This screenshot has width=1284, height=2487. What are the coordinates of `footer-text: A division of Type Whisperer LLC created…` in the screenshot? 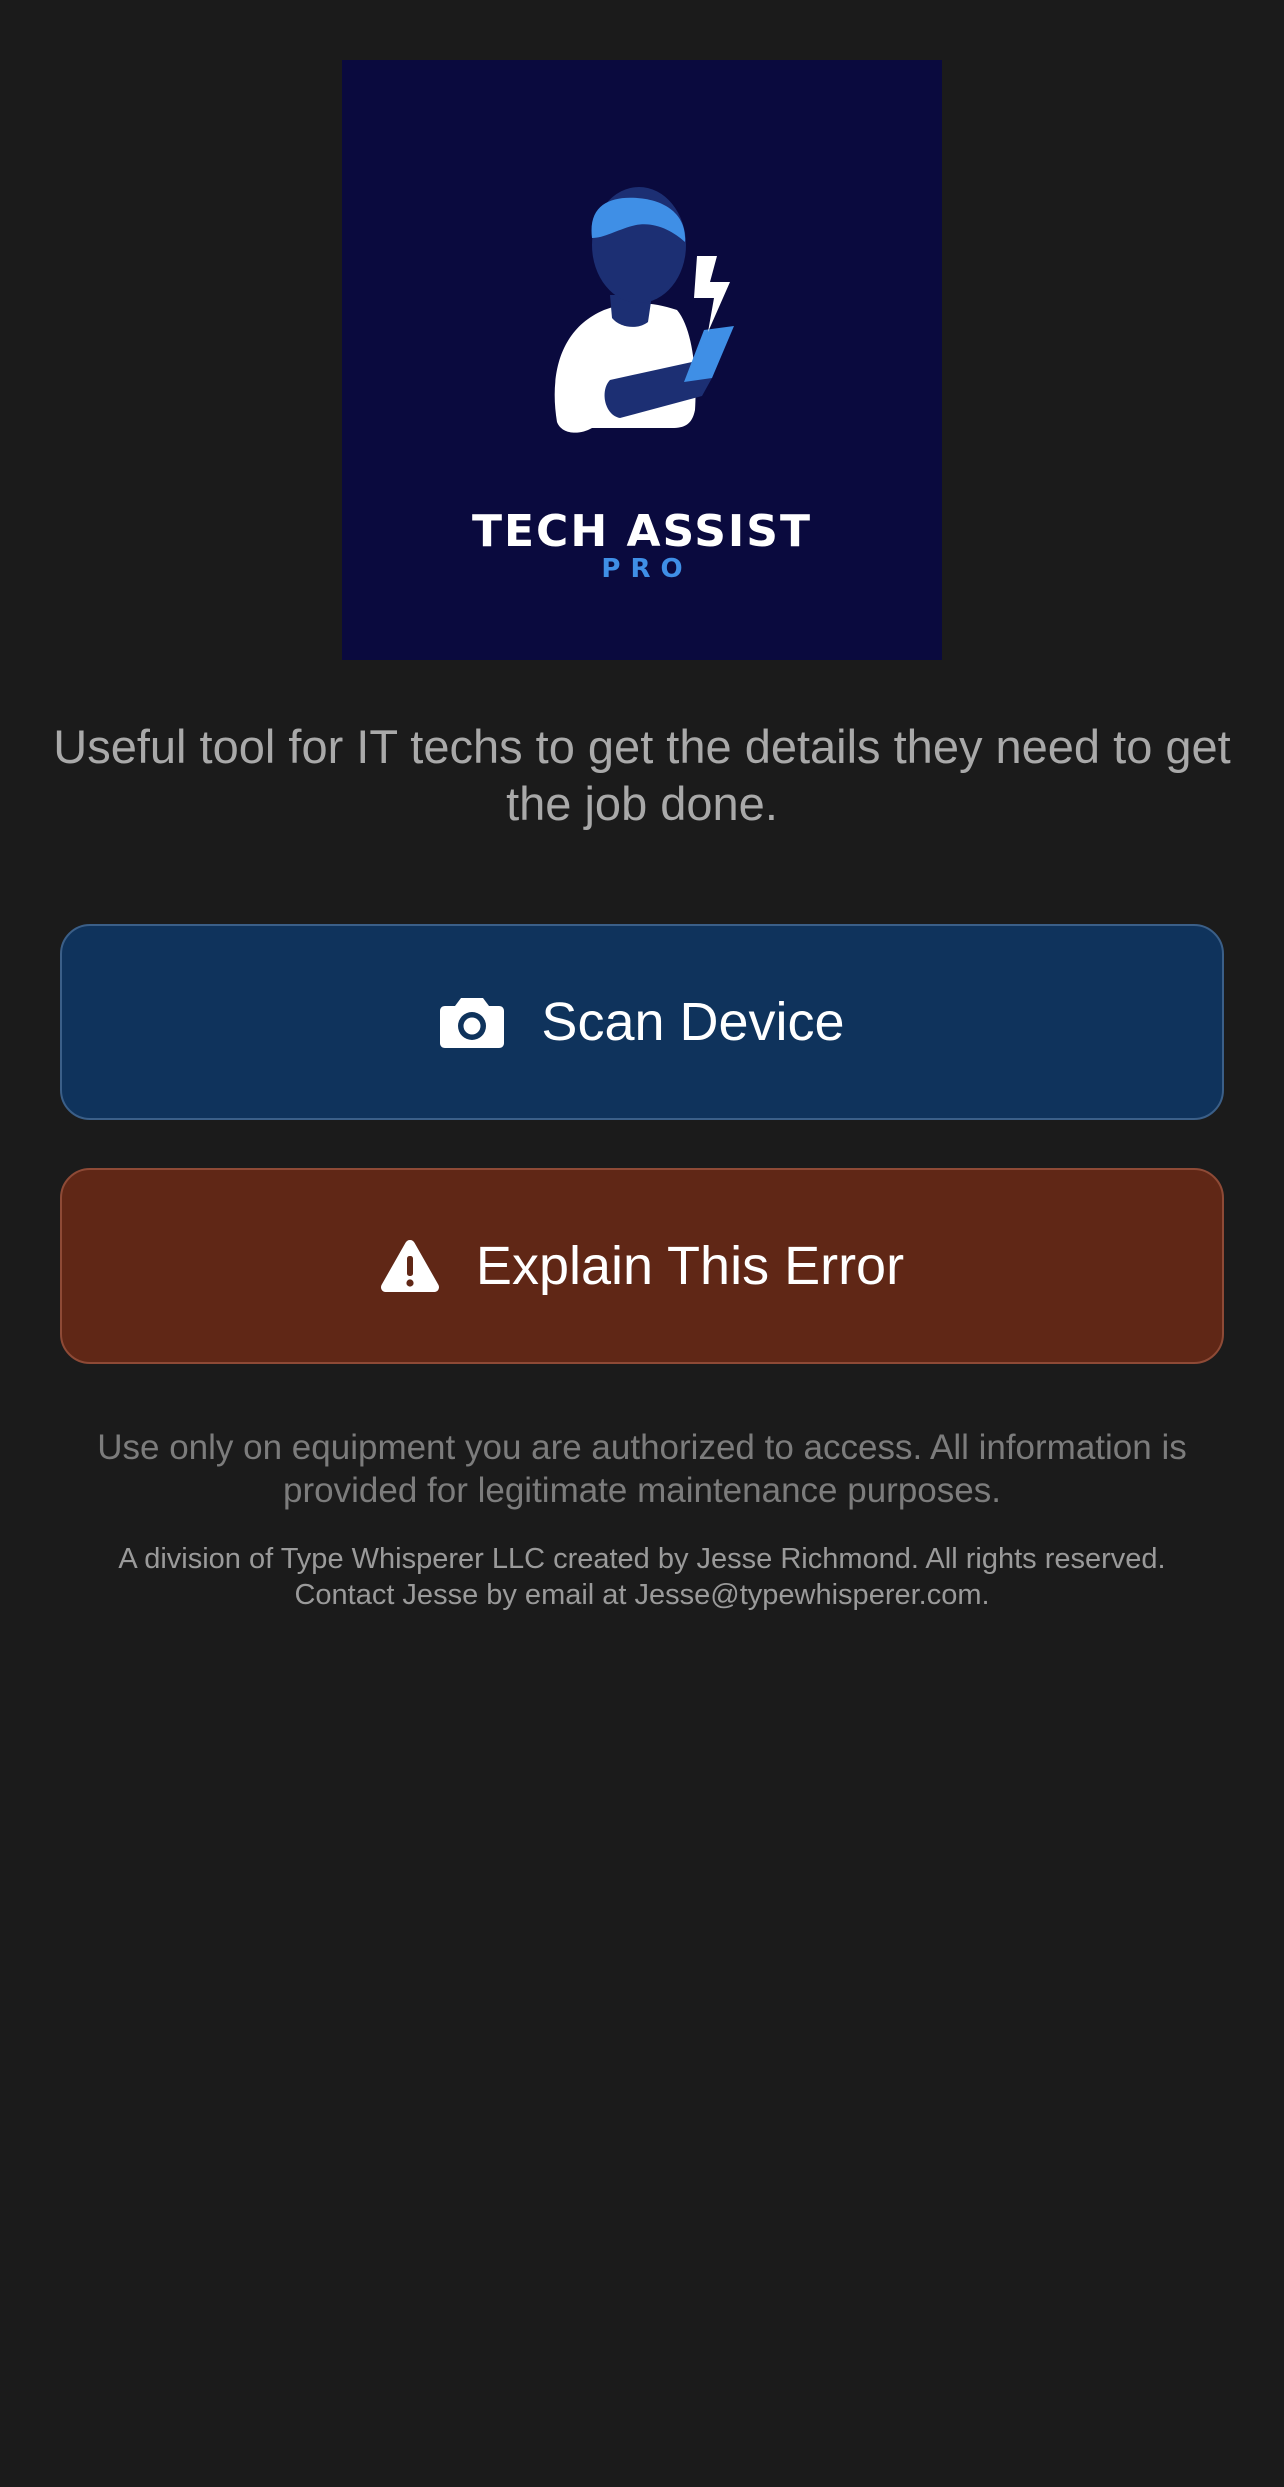 It's located at (642, 1577).